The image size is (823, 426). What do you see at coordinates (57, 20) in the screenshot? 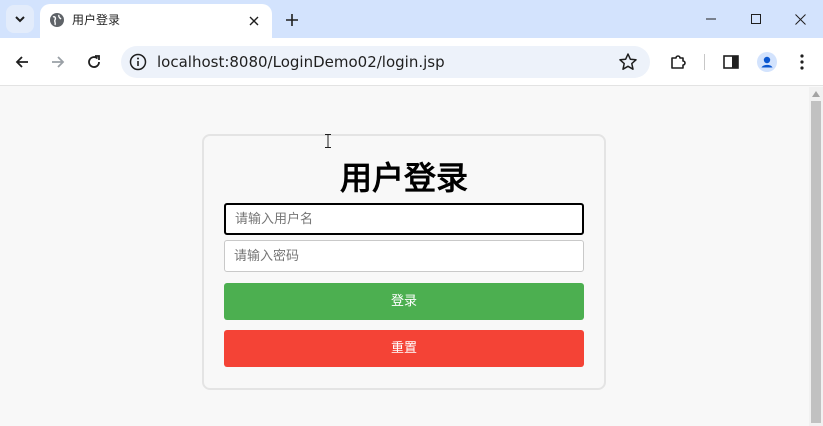
I see `globe-icon` at bounding box center [57, 20].